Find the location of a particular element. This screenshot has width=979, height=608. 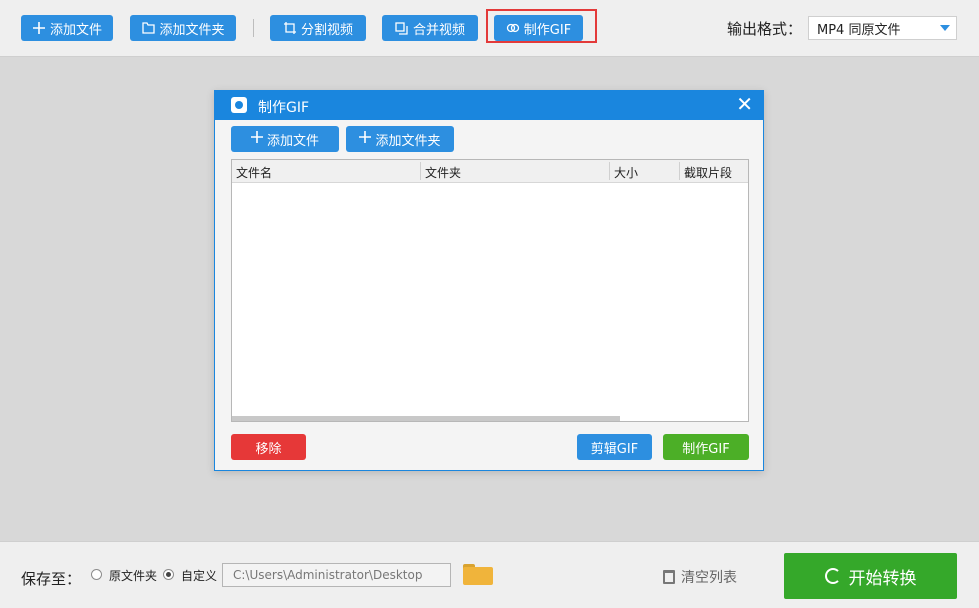

remove-label: 移除 is located at coordinates (268, 449).